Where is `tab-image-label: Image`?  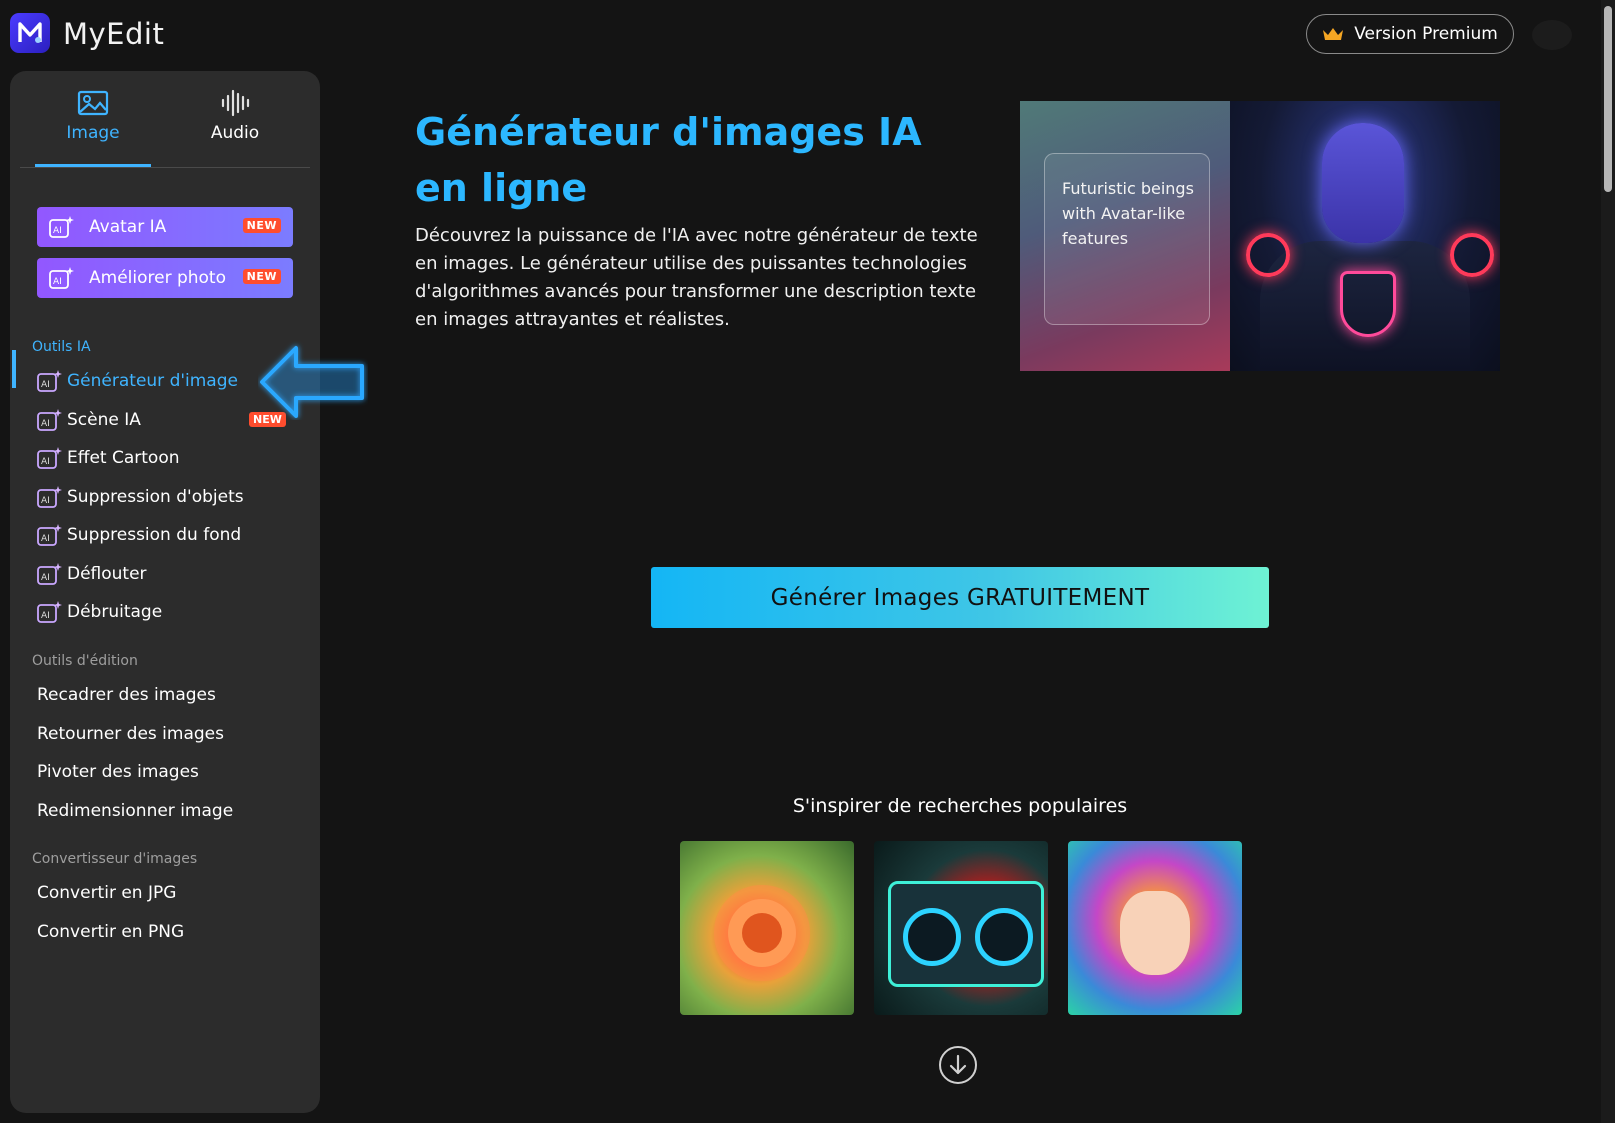 tab-image-label: Image is located at coordinates (93, 133).